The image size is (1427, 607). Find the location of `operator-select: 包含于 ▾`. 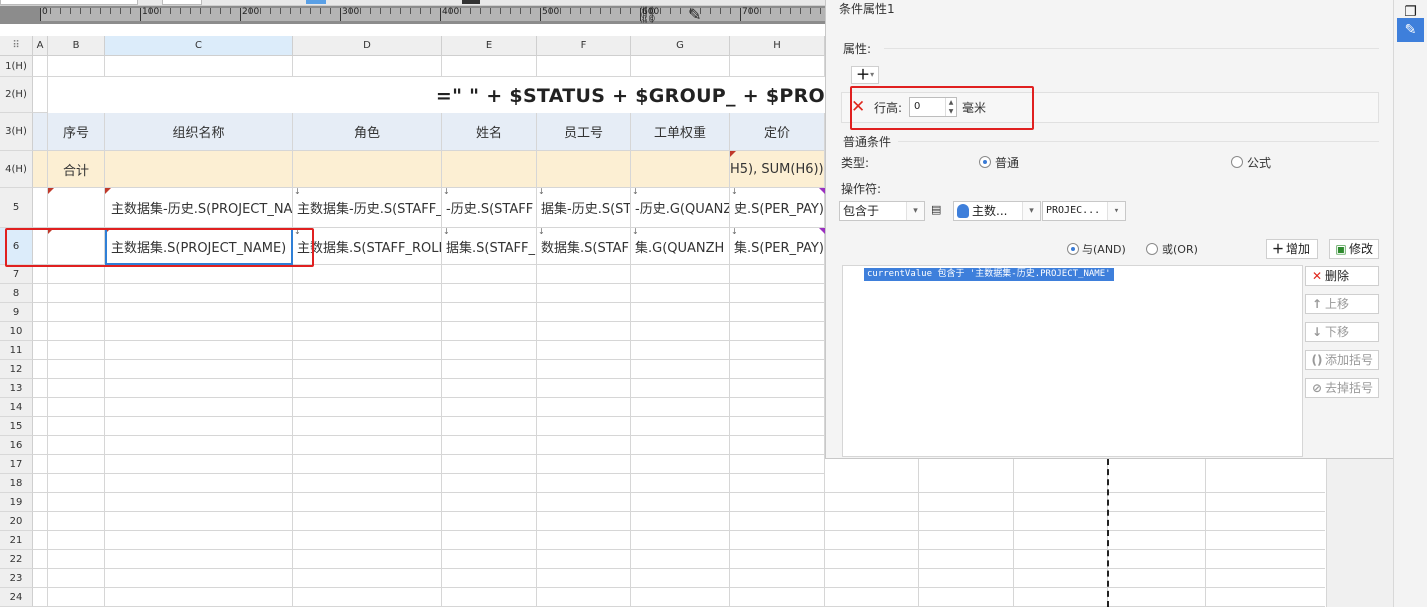

operator-select: 包含于 ▾ is located at coordinates (882, 211).